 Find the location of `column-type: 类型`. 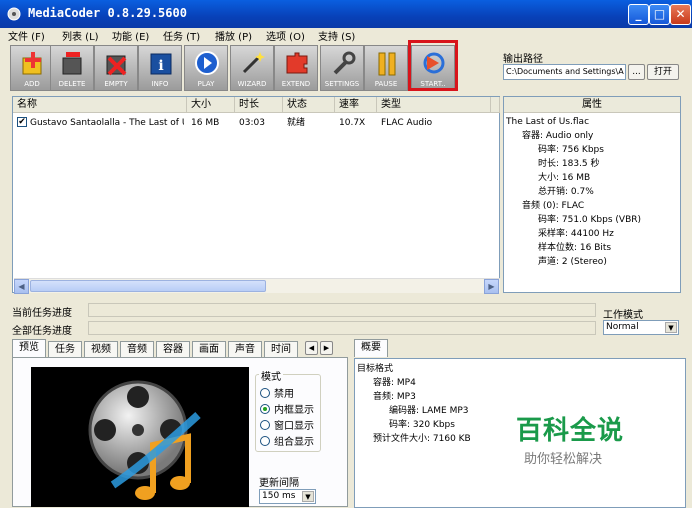

column-type: 类型 is located at coordinates (434, 105).